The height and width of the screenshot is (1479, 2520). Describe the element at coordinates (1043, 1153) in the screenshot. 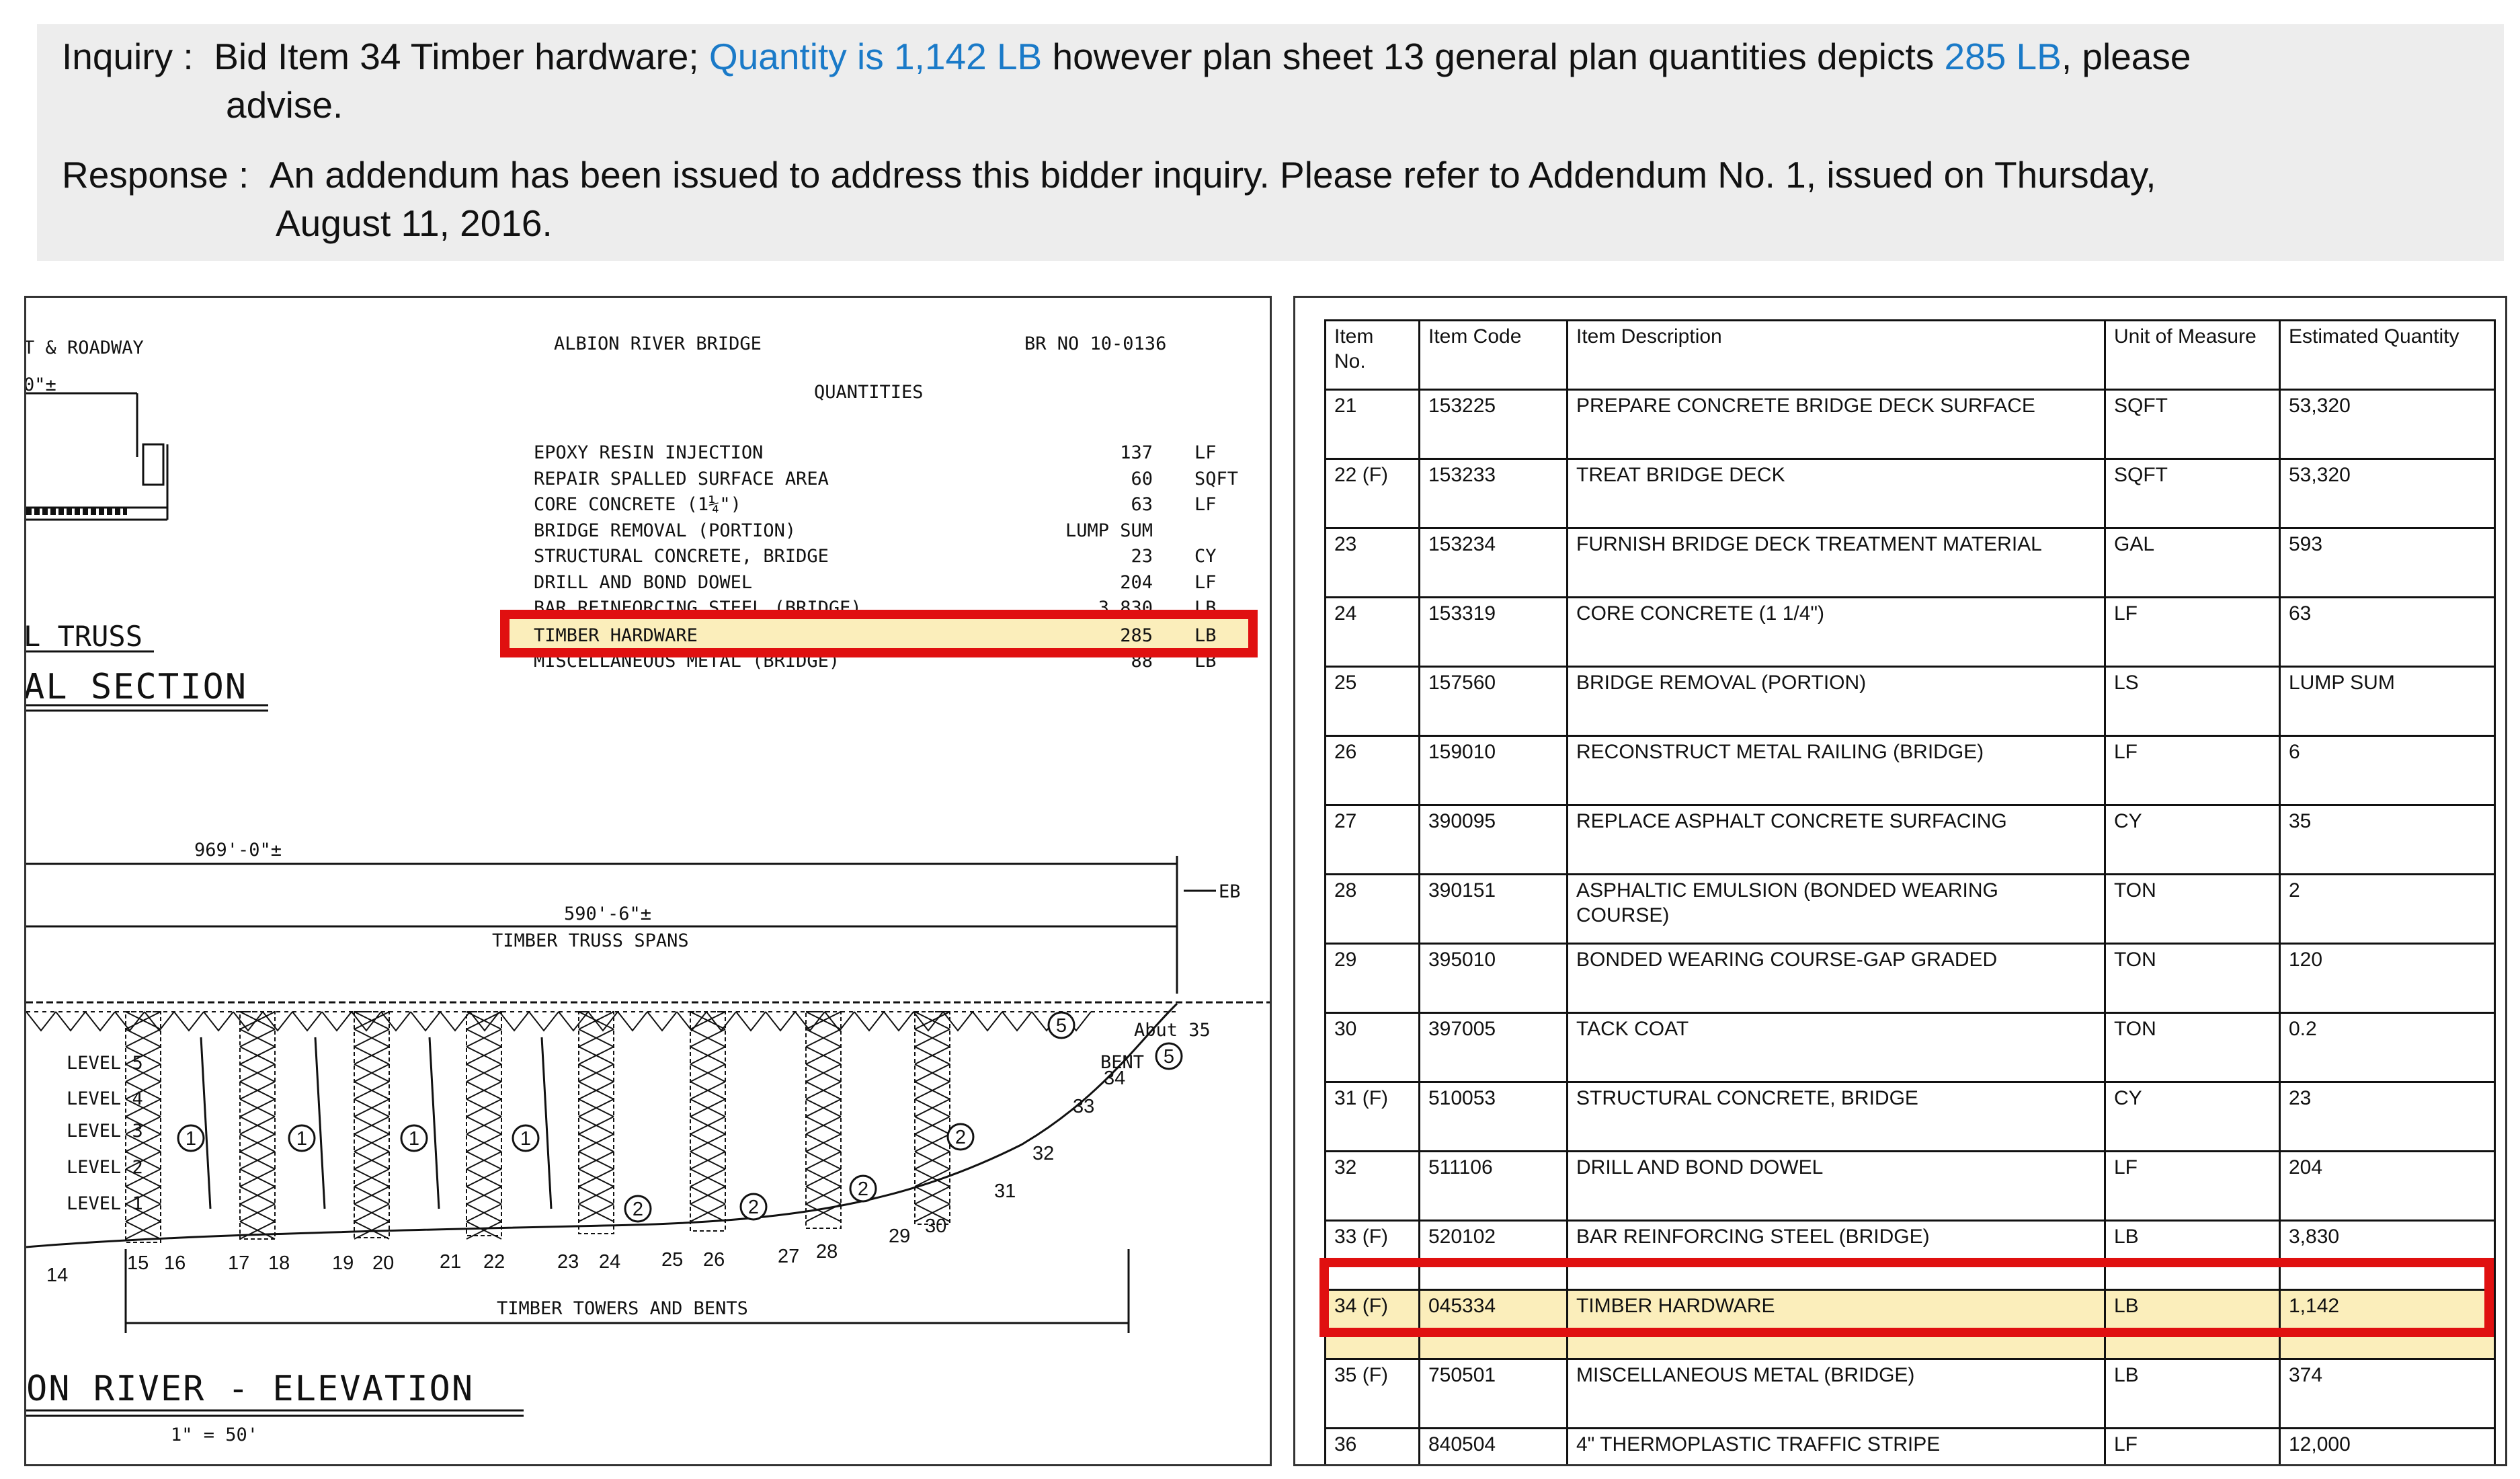

I see `bent-number: 32` at that location.